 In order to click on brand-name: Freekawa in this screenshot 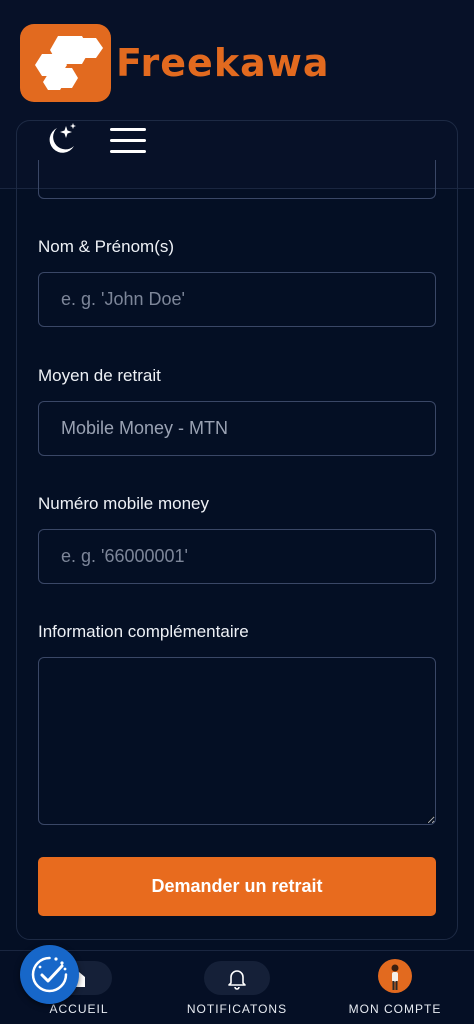, I will do `click(223, 63)`.